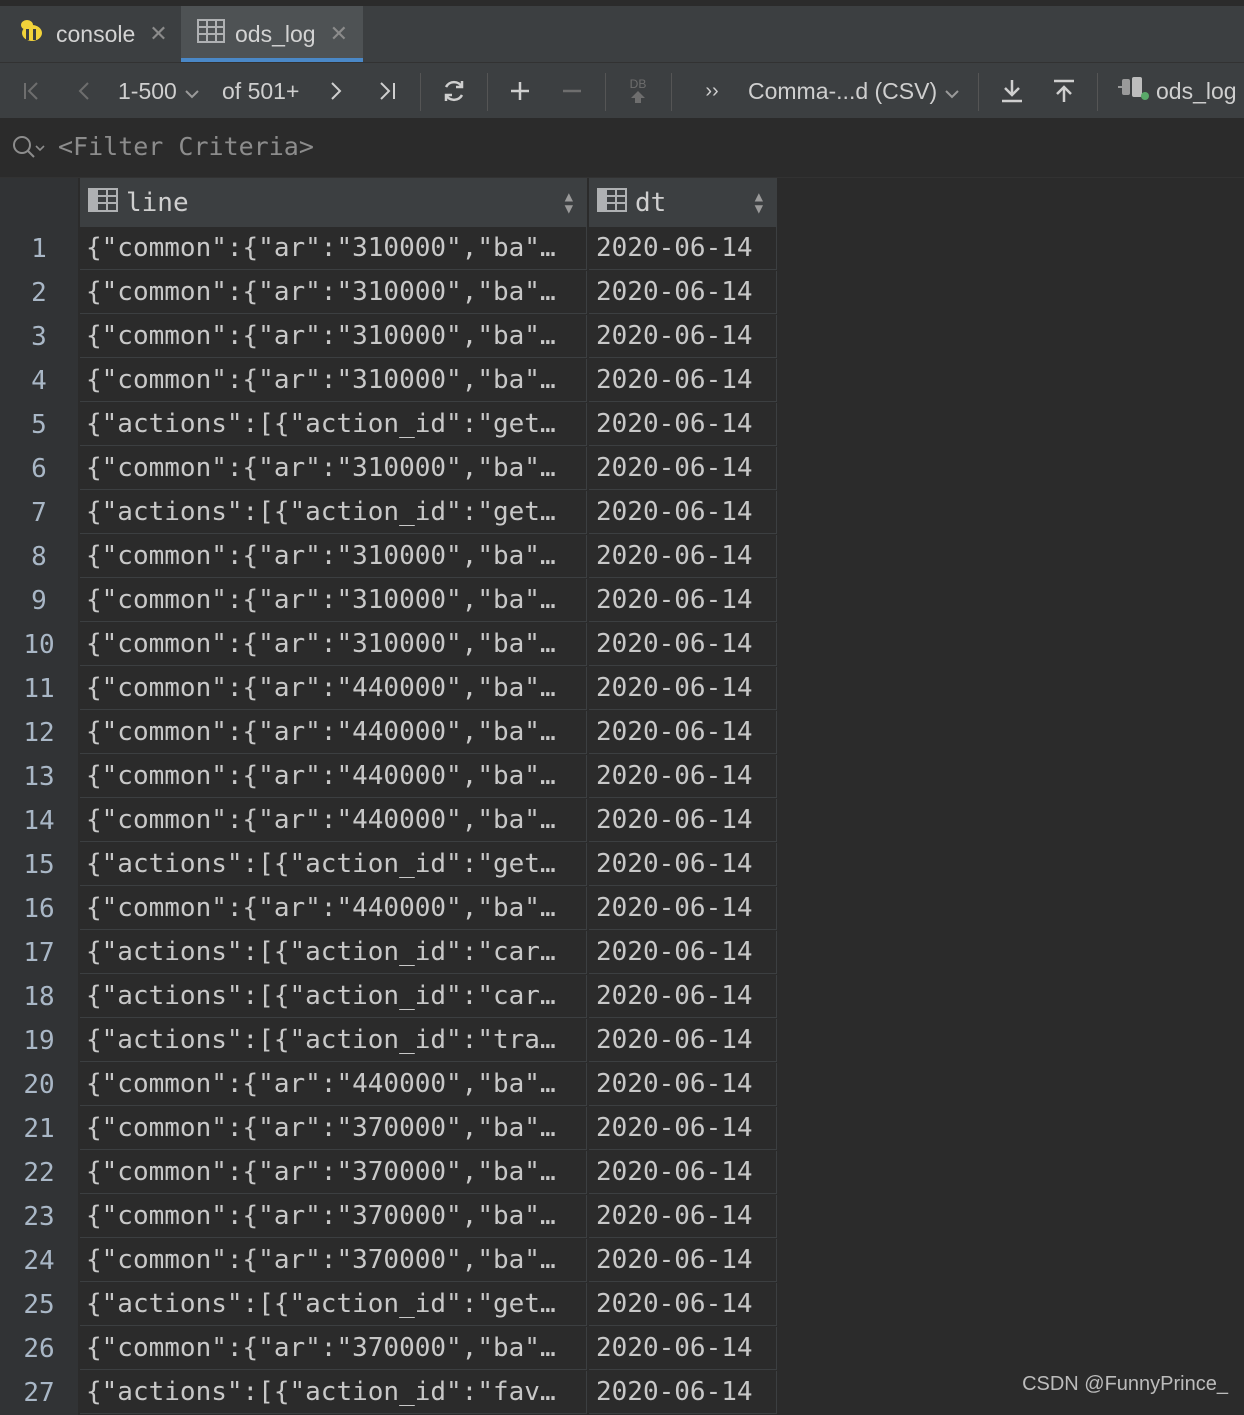  Describe the element at coordinates (39, 865) in the screenshot. I see `row-number: 15` at that location.